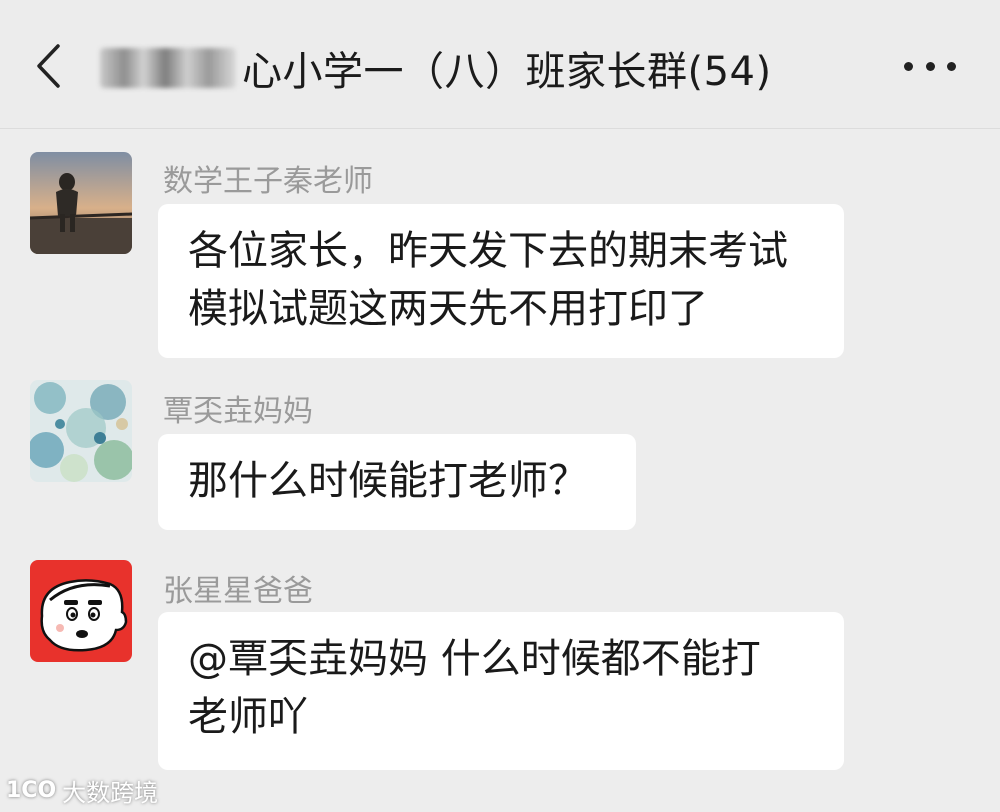 Image resolution: width=1000 pixels, height=812 pixels. I want to click on floral-painting-avatar, so click(81, 431).